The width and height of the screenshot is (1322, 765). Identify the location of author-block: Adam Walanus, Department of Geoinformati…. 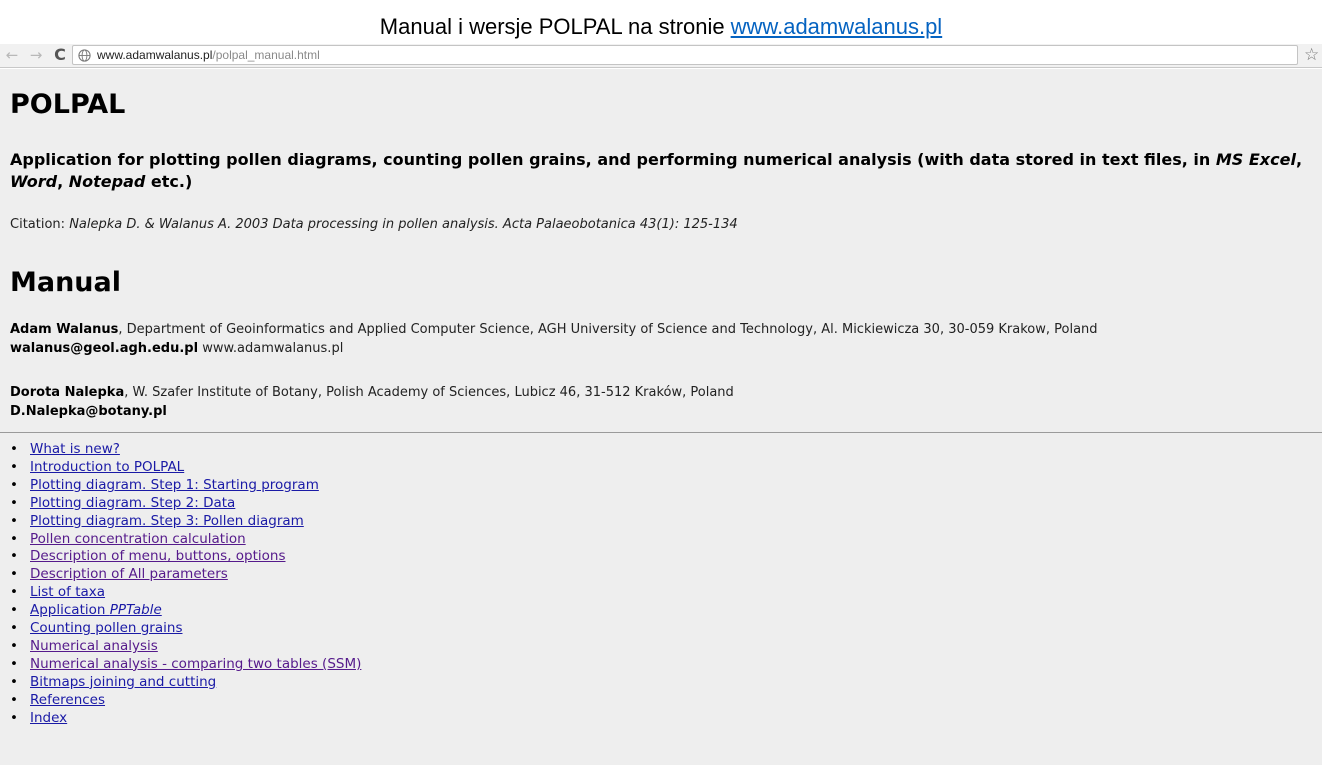
(554, 339).